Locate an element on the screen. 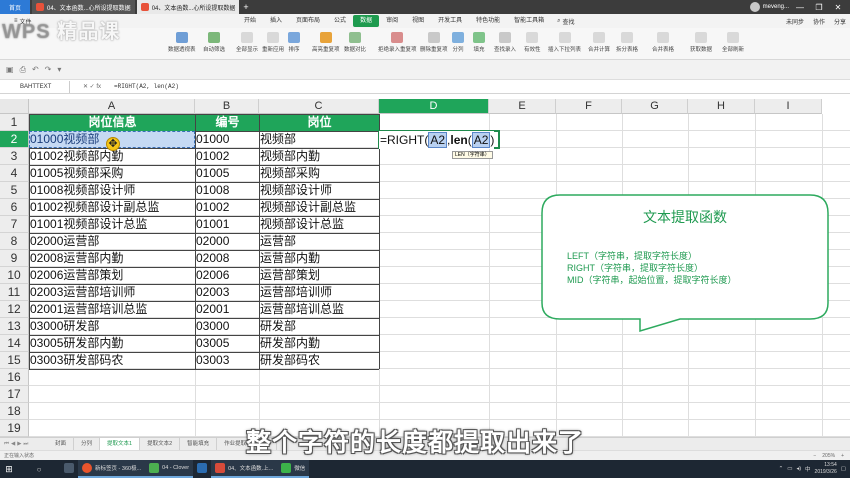 This screenshot has width=850, height=478. table-cell: 02003运营部培训师 is located at coordinates (82, 292).